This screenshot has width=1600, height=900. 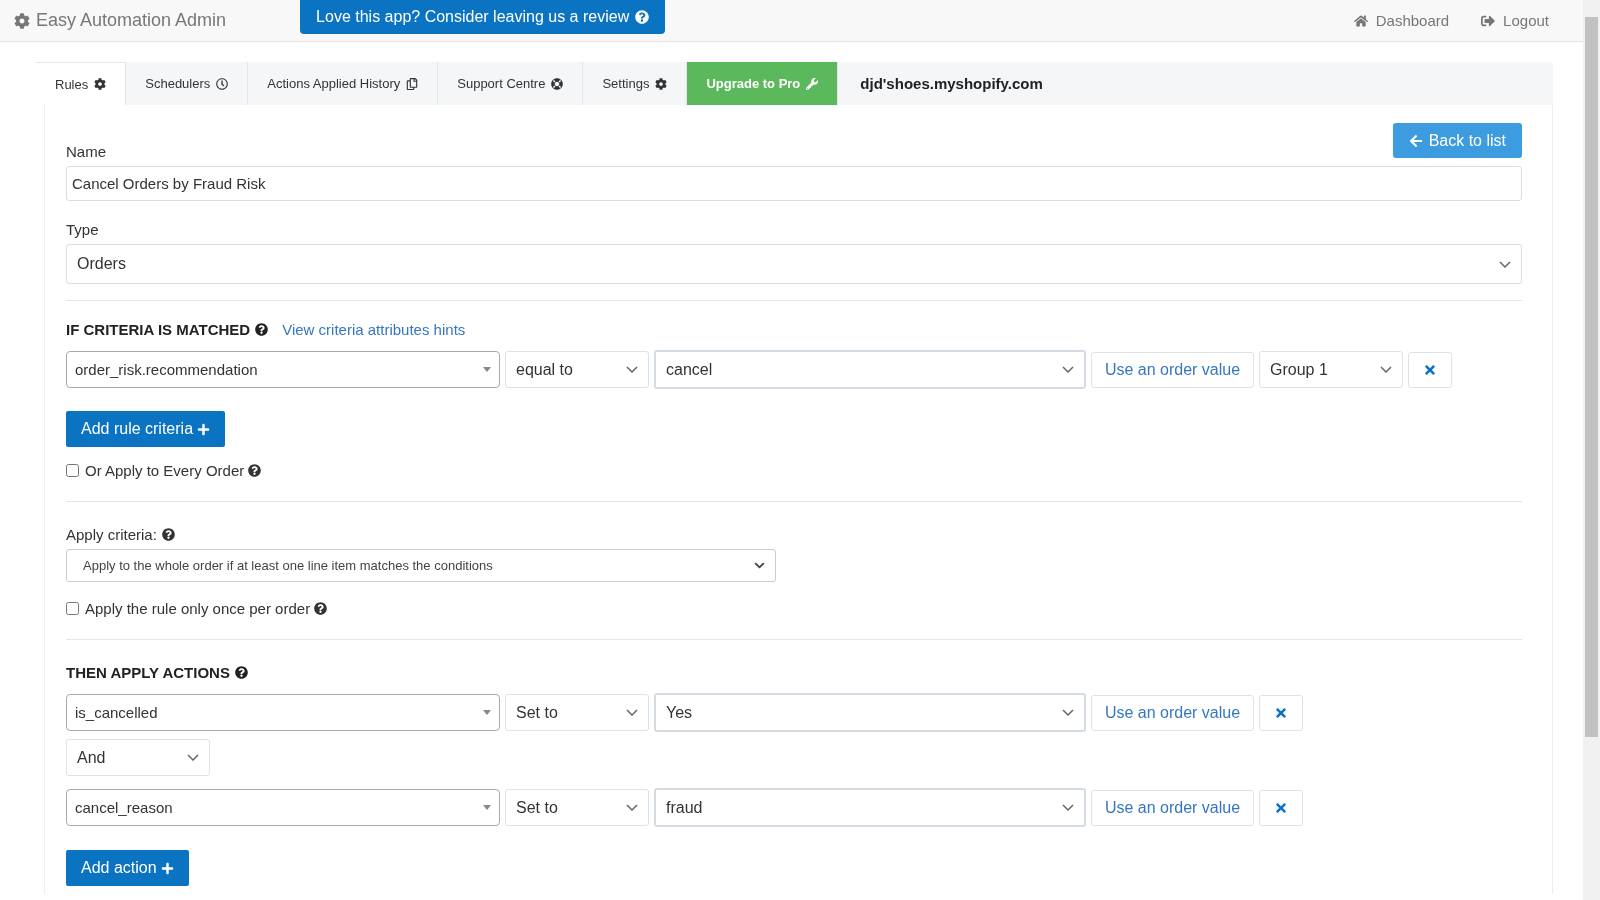 I want to click on field-label: Name, so click(x=86, y=151).